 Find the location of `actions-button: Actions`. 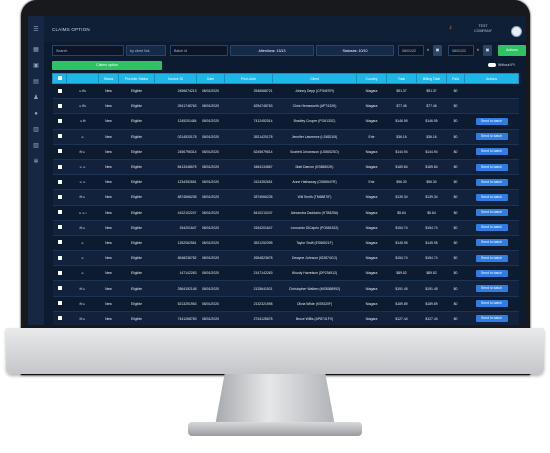

actions-button: Actions is located at coordinates (512, 50).